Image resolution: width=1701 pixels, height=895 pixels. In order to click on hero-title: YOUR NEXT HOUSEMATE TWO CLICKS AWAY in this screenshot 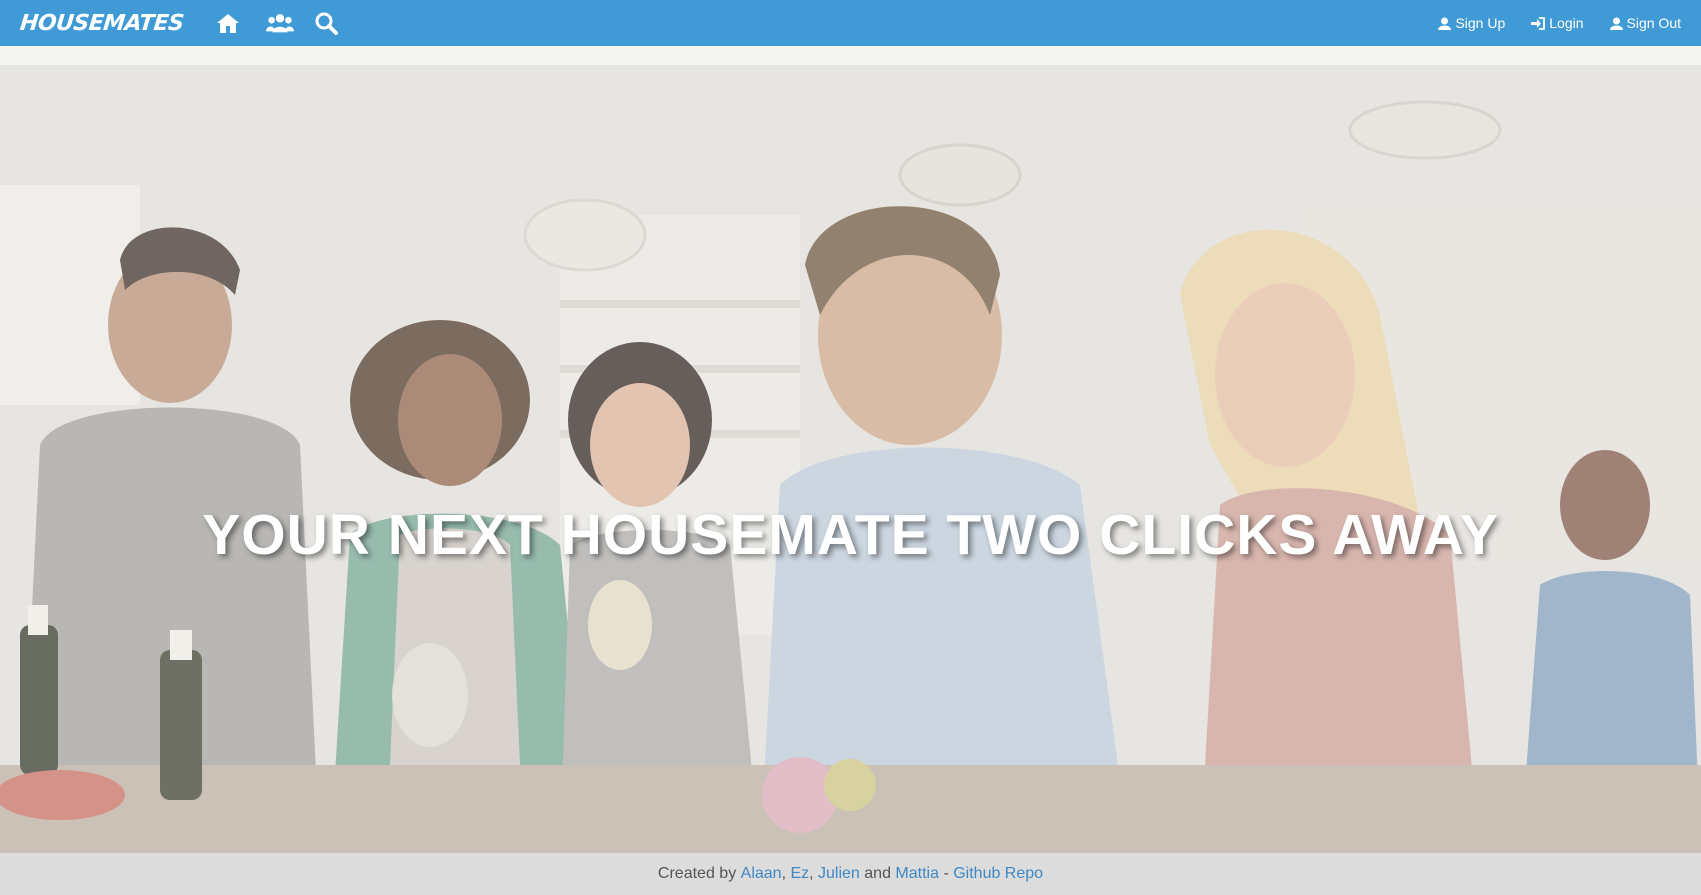, I will do `click(850, 535)`.